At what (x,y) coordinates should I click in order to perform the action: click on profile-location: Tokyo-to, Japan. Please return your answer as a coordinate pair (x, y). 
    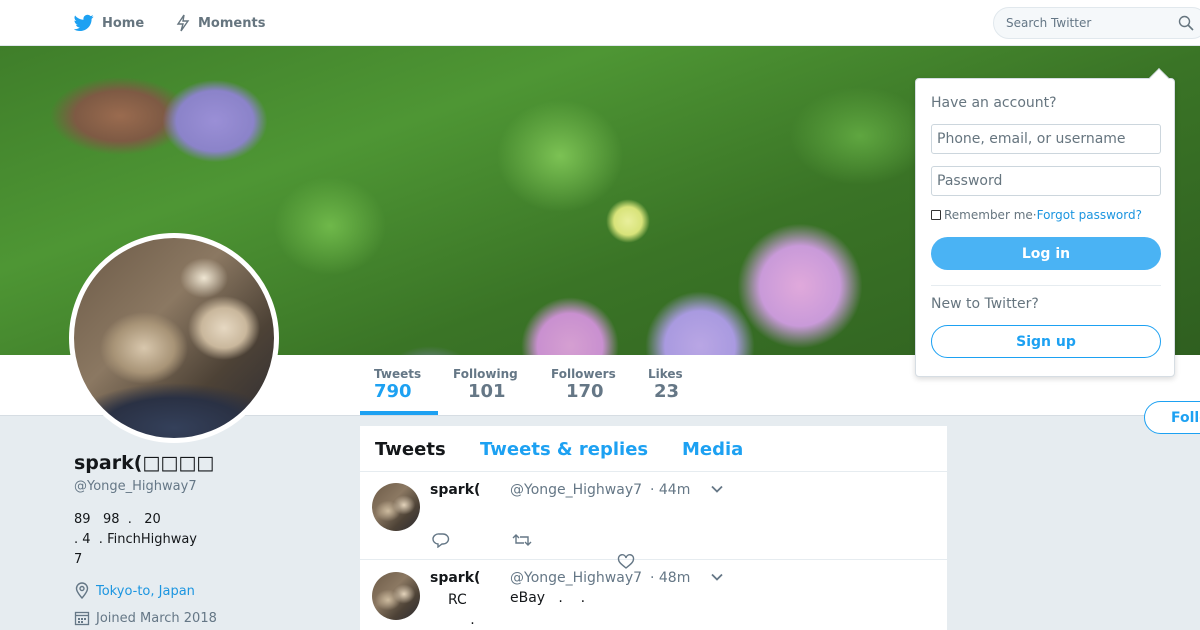
    Looking at the image, I should click on (134, 591).